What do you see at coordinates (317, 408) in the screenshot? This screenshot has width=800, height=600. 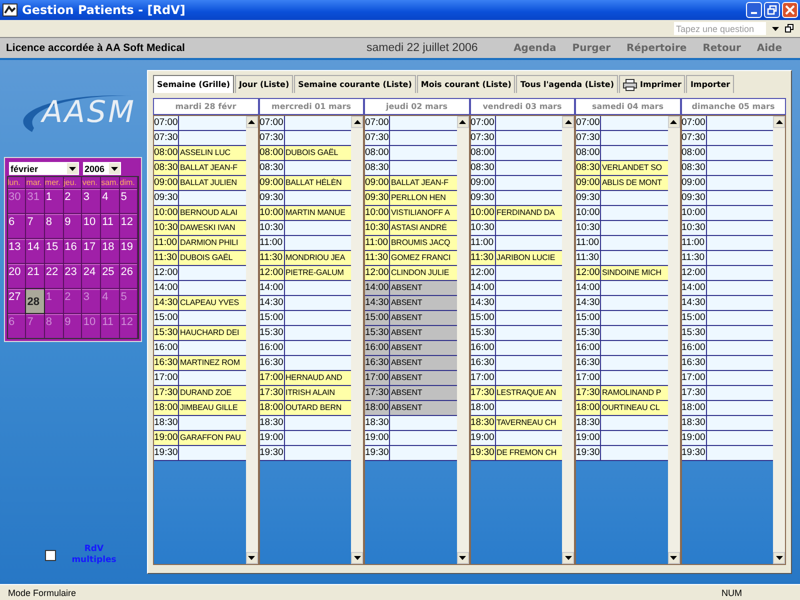 I see `appointment-cell: OUTARD BERN` at bounding box center [317, 408].